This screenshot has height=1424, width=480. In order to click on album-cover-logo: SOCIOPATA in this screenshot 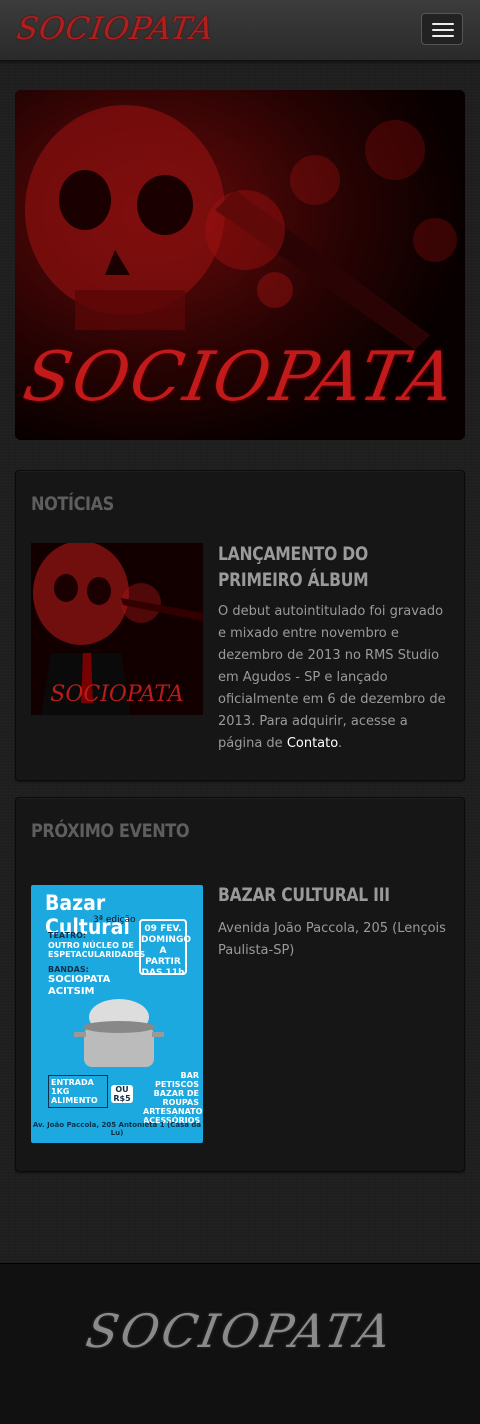, I will do `click(117, 694)`.